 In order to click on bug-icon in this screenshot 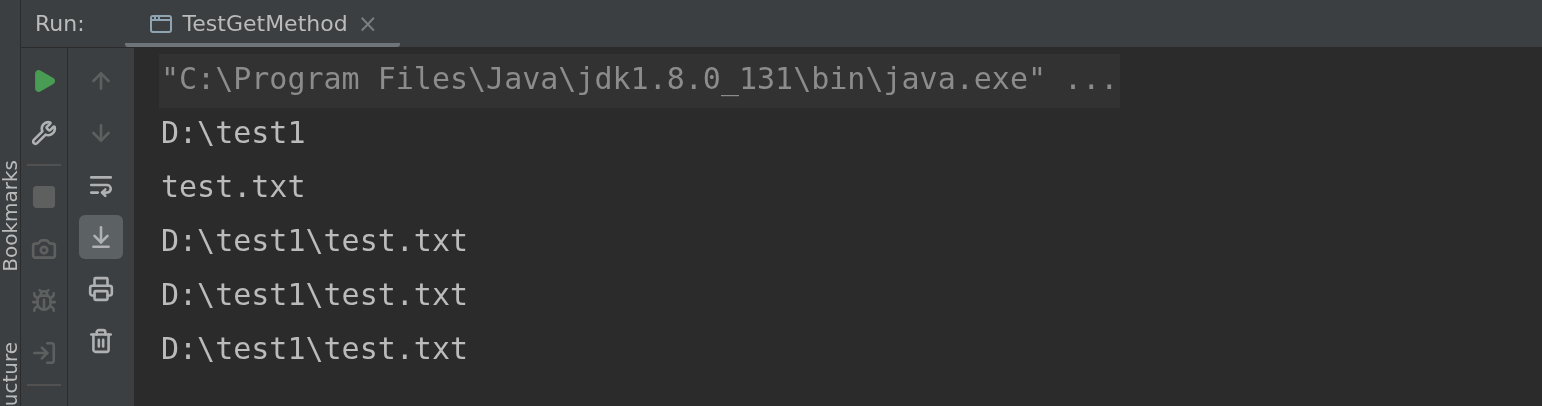, I will do `click(44, 301)`.